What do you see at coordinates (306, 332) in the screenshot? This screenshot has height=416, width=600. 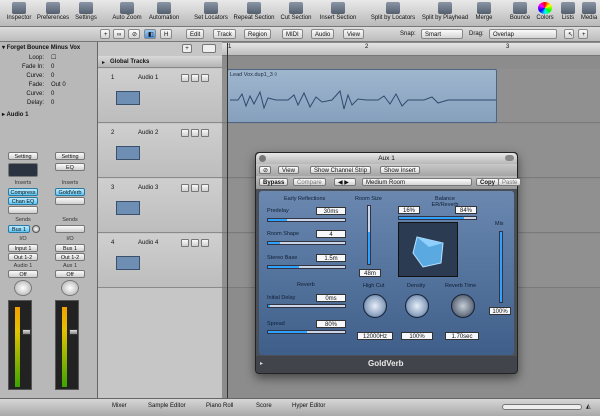 I see `spread-slider` at bounding box center [306, 332].